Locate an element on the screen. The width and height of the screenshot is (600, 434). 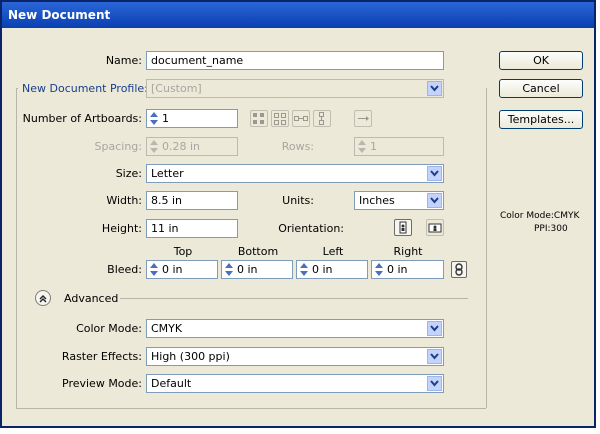
bleed-top-stepper: 0 in is located at coordinates (182, 269).